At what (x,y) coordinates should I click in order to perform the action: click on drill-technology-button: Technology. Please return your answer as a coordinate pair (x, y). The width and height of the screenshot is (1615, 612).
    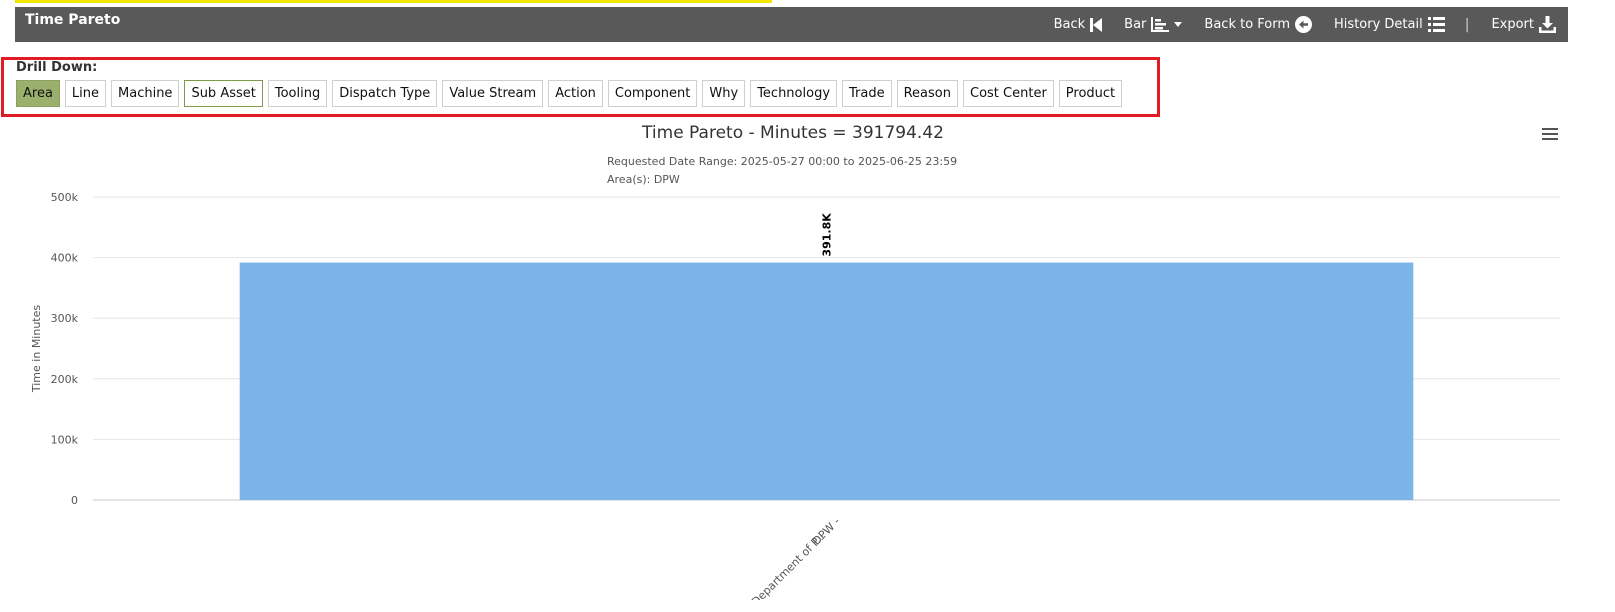
    Looking at the image, I should click on (794, 93).